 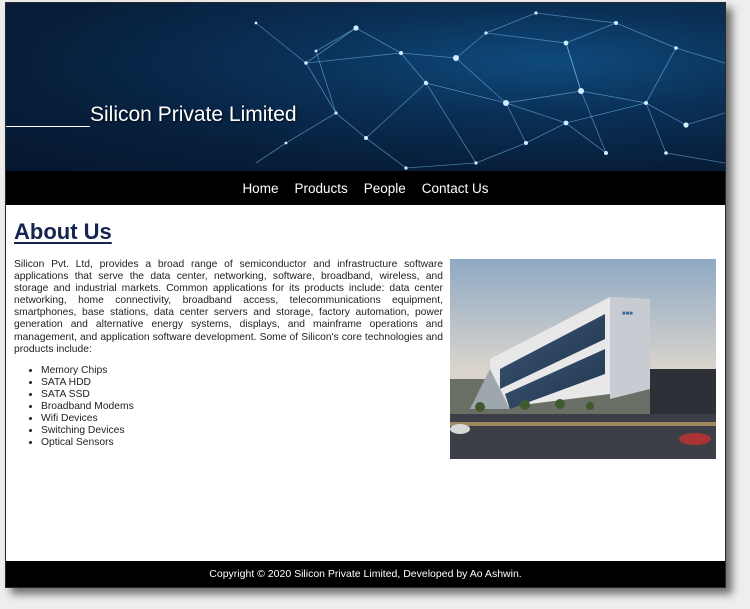 What do you see at coordinates (87, 431) in the screenshot?
I see `list-item: Switching Devices` at bounding box center [87, 431].